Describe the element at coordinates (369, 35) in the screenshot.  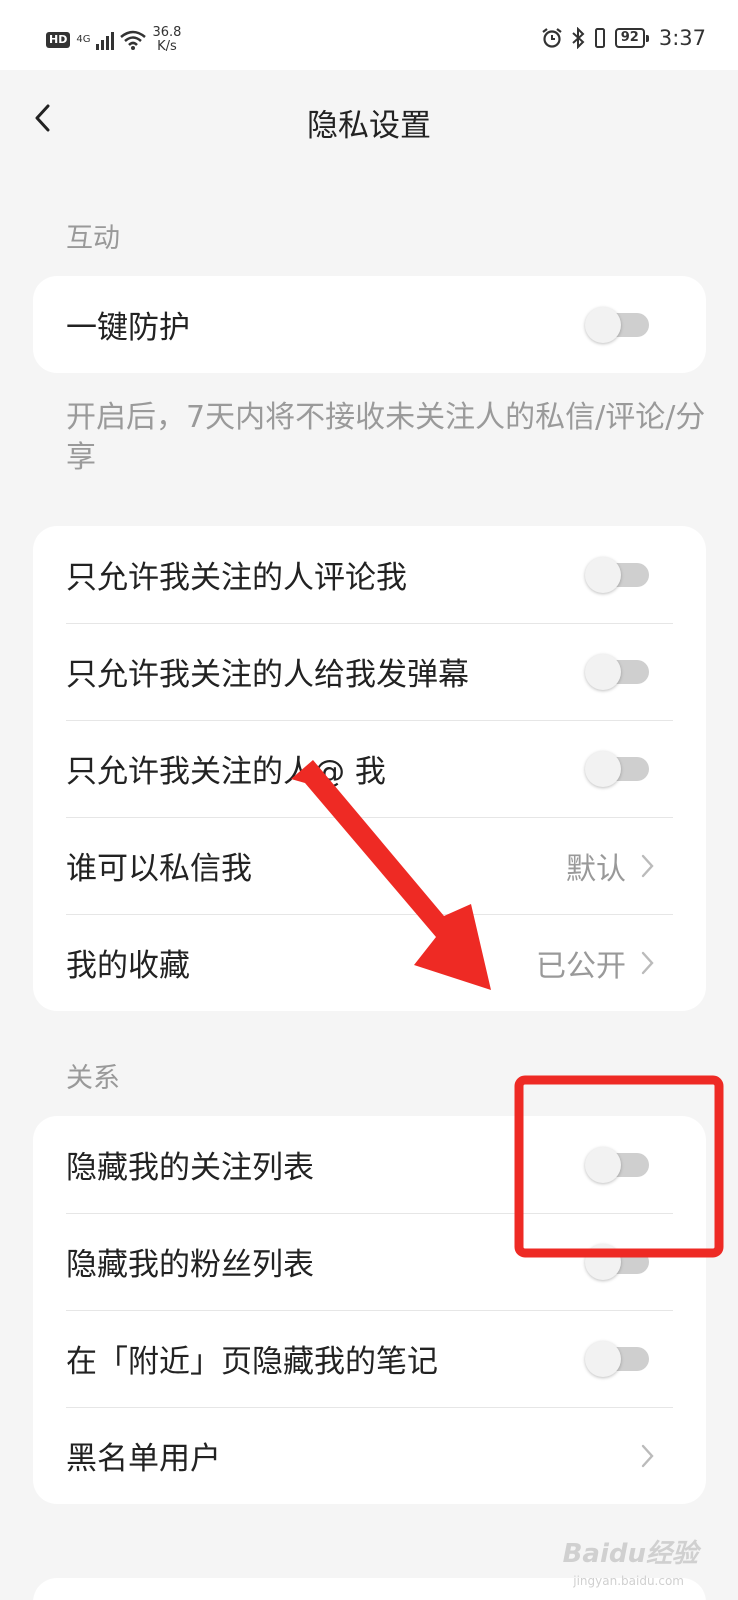
I see `status-bar: HD 4G 36.8 K/s 92 3:37` at that location.